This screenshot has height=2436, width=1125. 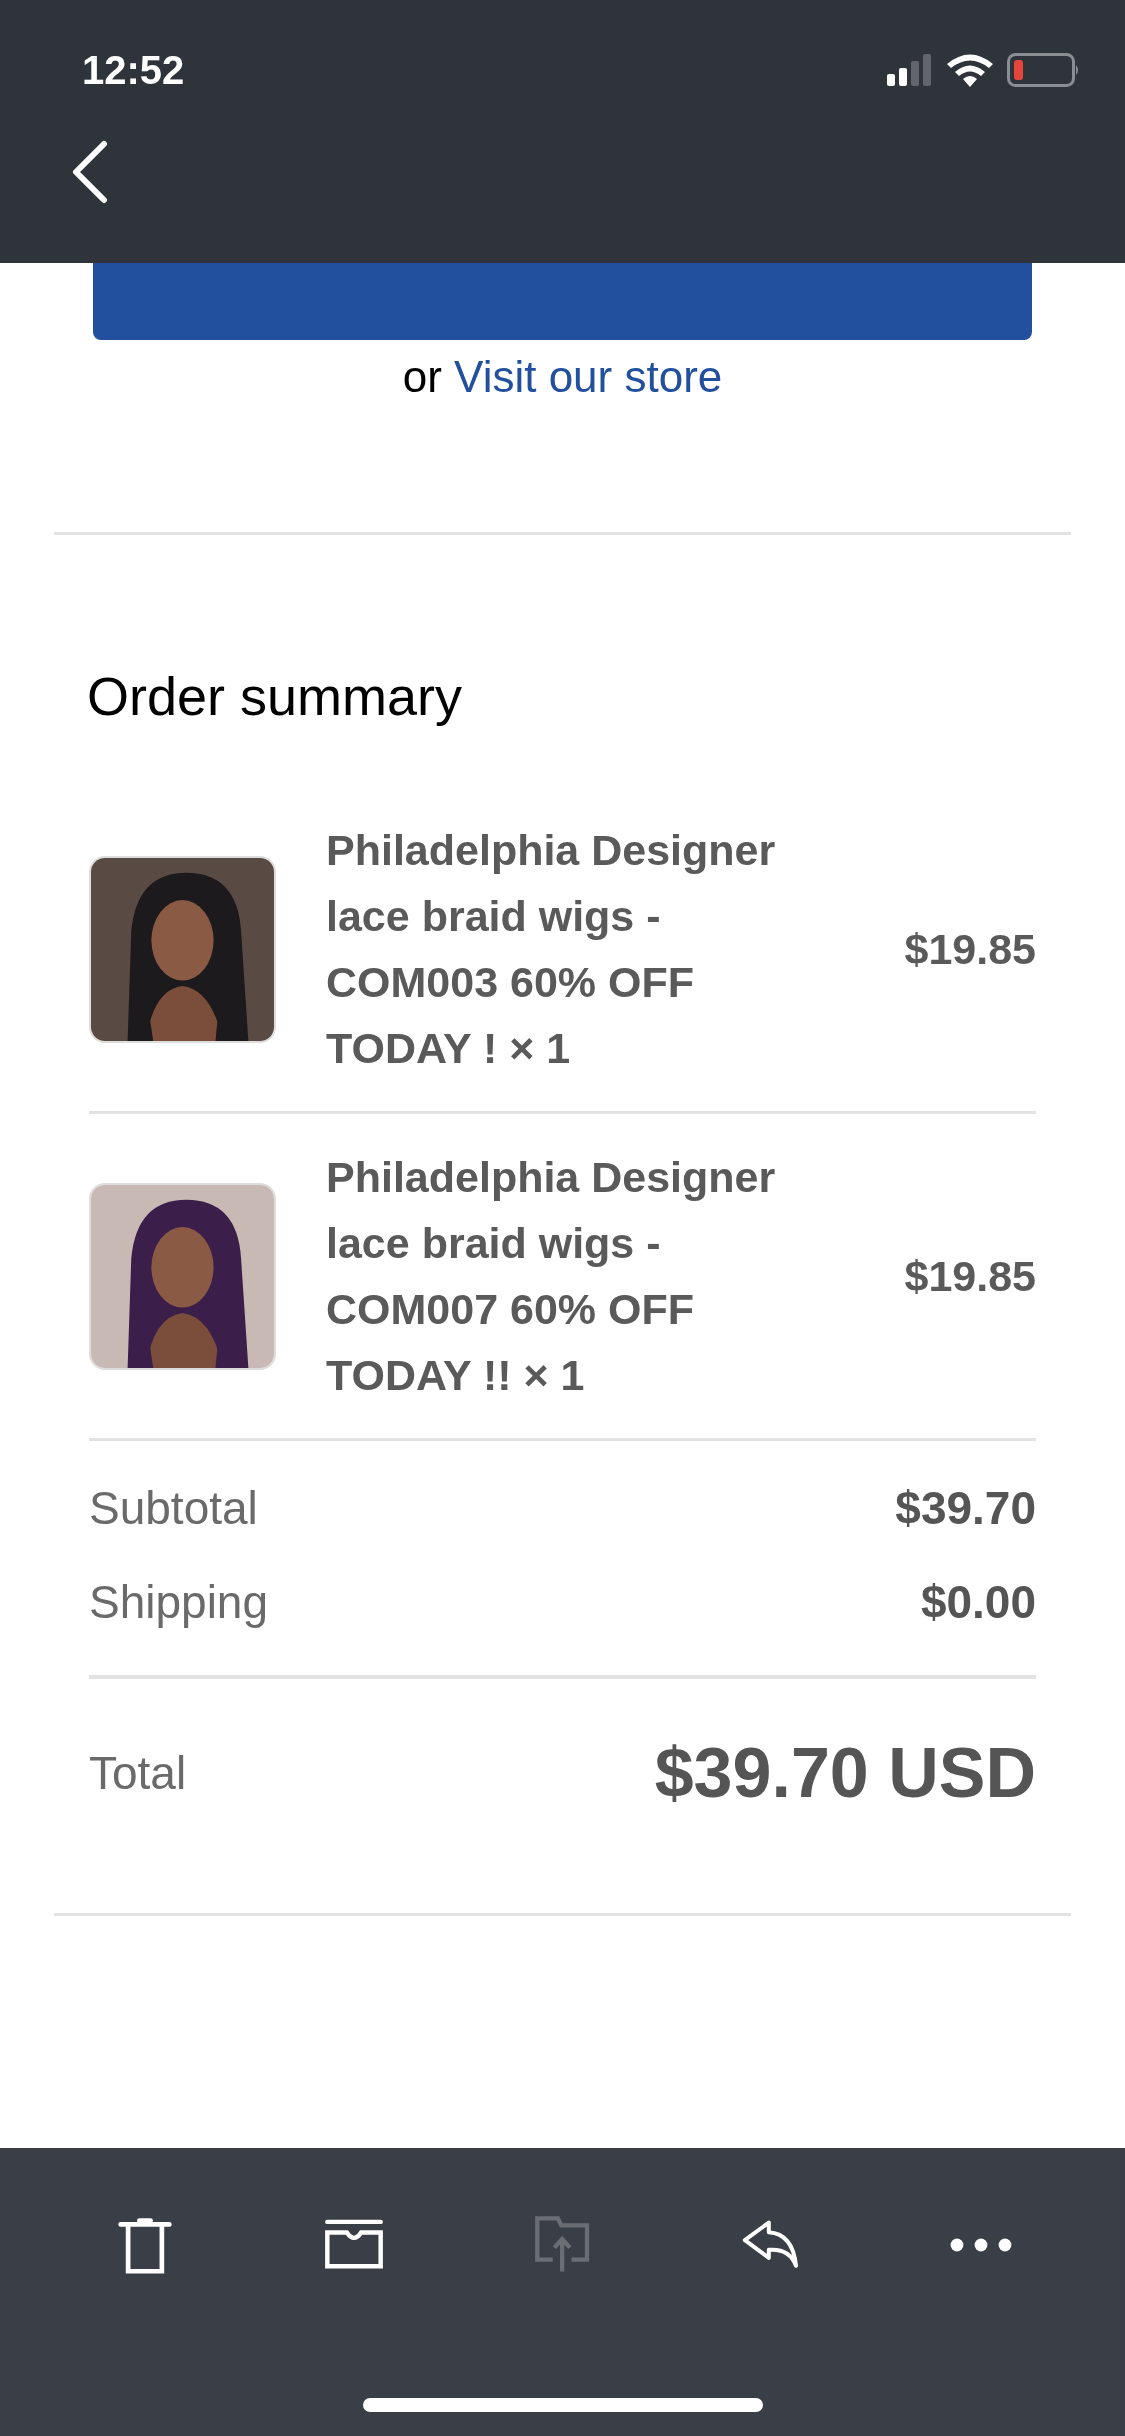 I want to click on status-time: 12:52, so click(x=133, y=70).